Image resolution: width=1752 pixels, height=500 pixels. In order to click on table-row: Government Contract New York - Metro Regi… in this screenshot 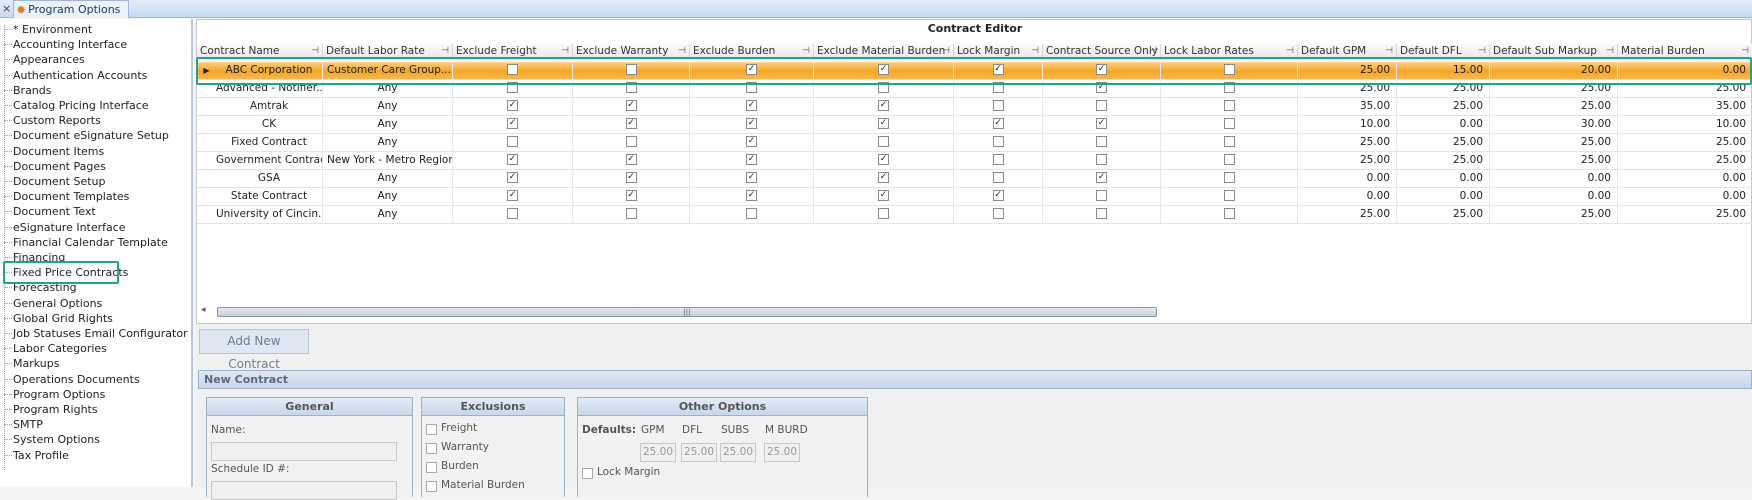, I will do `click(974, 161)`.